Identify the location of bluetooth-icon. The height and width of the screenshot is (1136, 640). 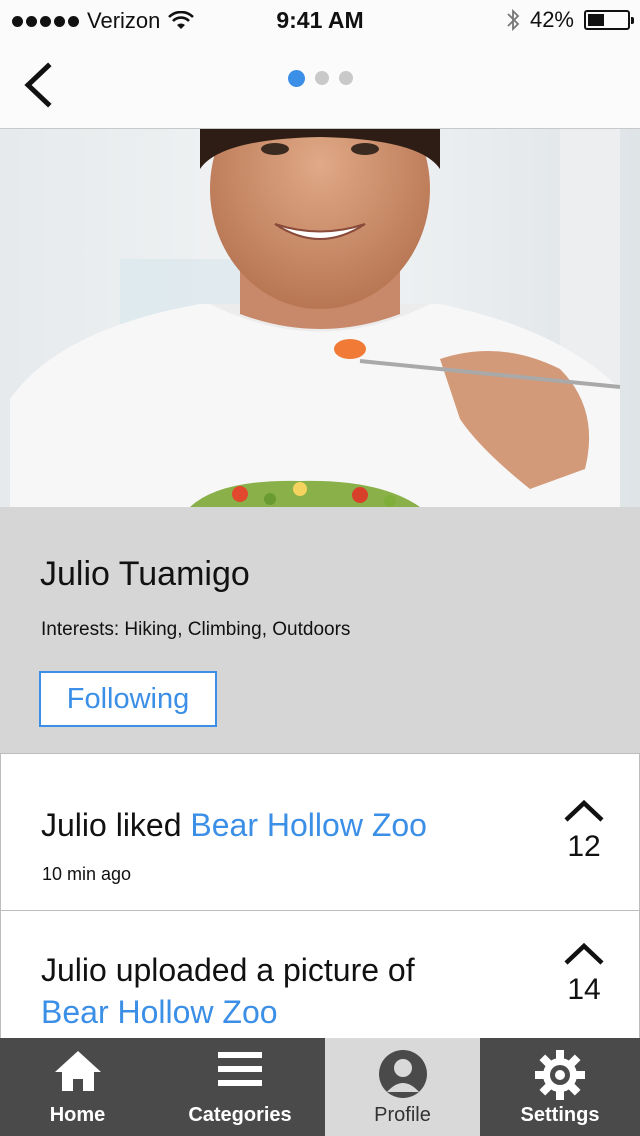
(513, 20).